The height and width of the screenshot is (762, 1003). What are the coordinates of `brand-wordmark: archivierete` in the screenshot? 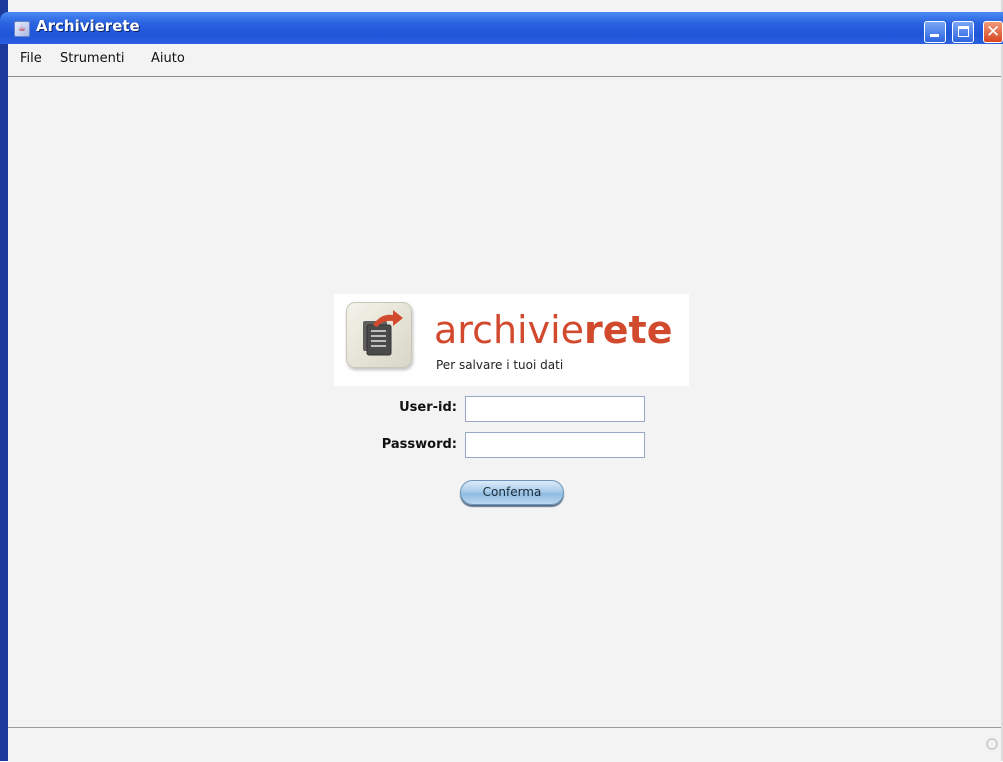 It's located at (553, 330).